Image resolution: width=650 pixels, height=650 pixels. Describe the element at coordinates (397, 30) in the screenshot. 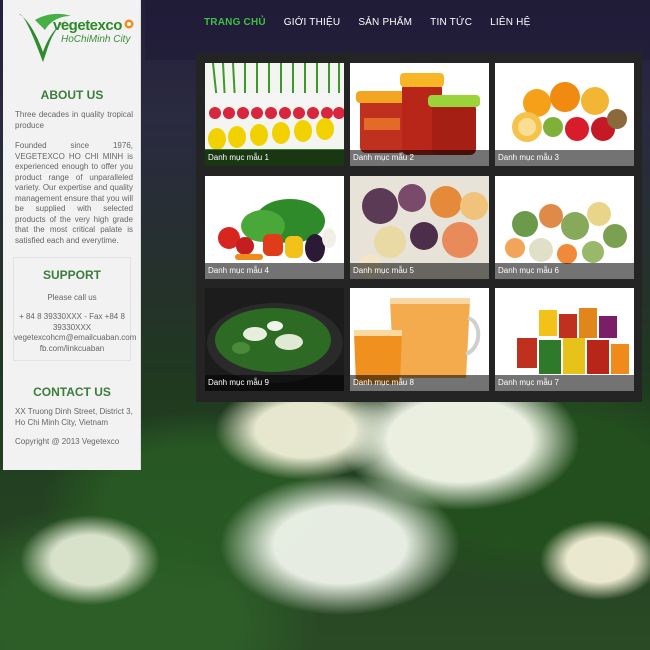

I see `header-band` at that location.